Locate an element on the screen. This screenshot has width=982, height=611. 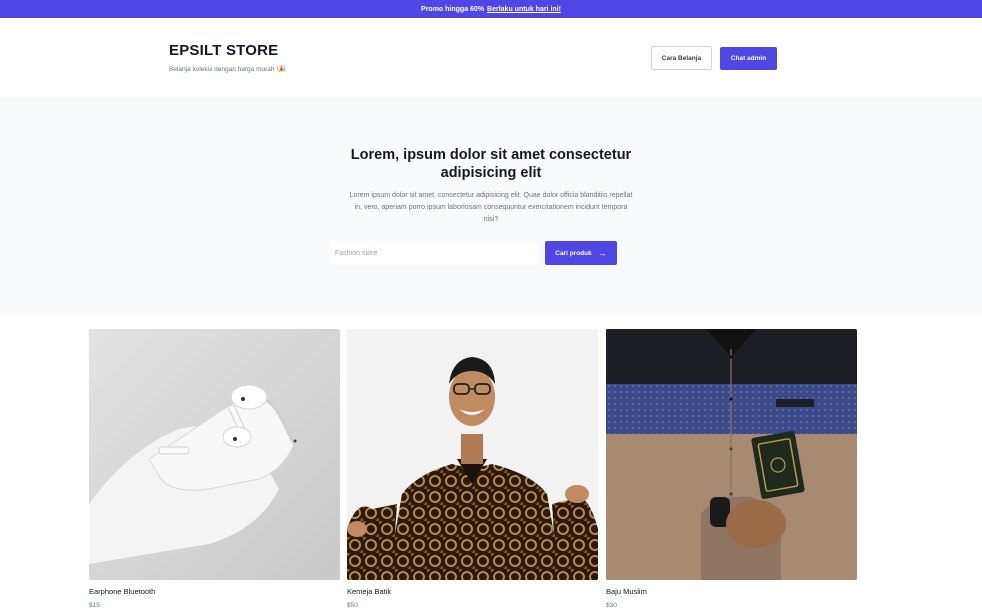
product-card: Earphone Bluetooth $15 is located at coordinates (214, 469).